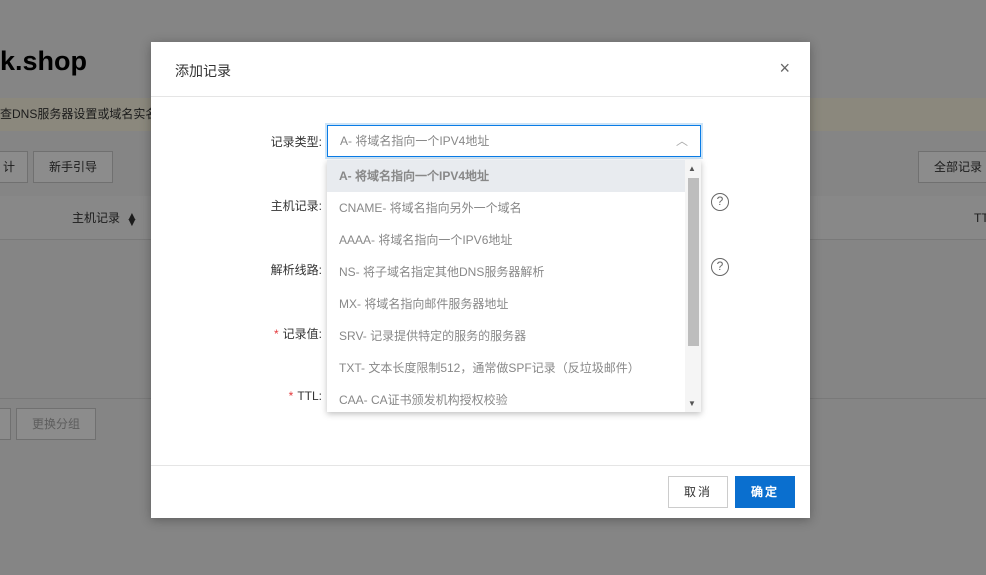 This screenshot has width=986, height=575. I want to click on dialog-title: 添加记录, so click(203, 71).